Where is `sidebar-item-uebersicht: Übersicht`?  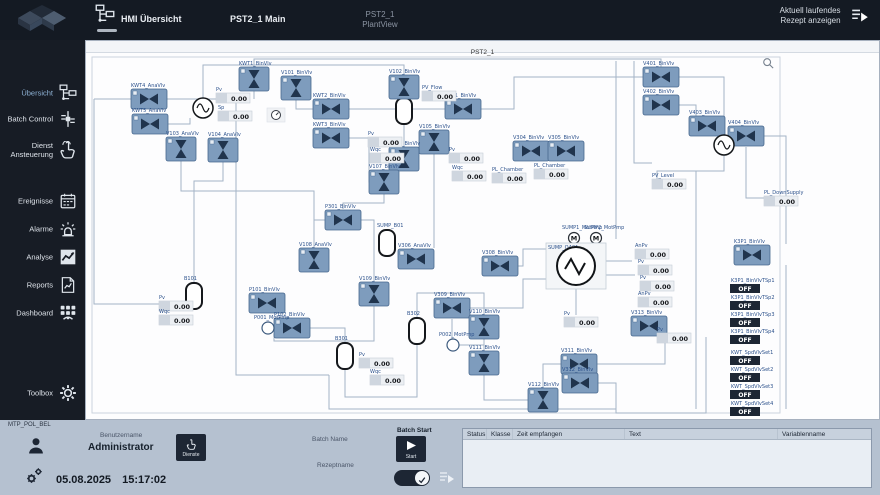
sidebar-item-uebersicht: Übersicht is located at coordinates (42, 93).